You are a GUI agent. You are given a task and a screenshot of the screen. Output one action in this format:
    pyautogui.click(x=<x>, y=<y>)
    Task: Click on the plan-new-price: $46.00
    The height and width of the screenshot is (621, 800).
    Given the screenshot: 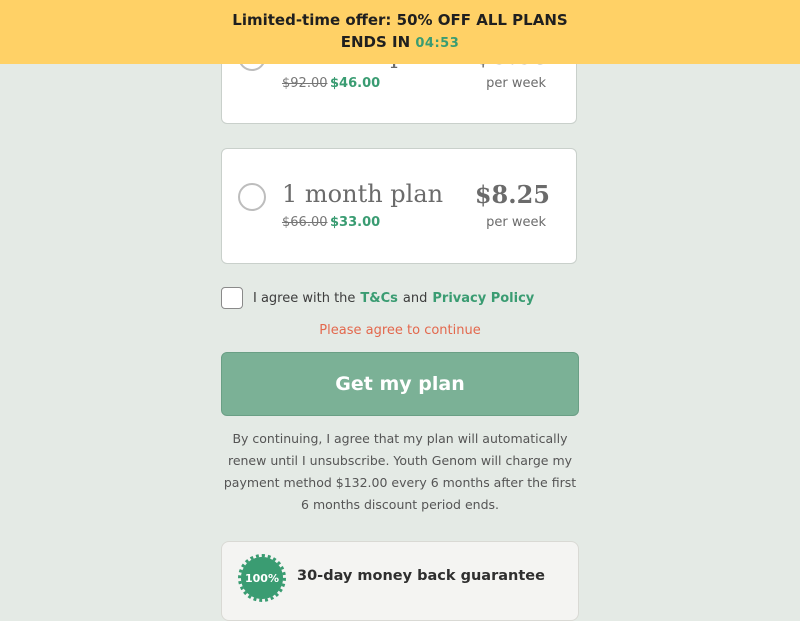 What is the action you would take?
    pyautogui.click(x=355, y=83)
    